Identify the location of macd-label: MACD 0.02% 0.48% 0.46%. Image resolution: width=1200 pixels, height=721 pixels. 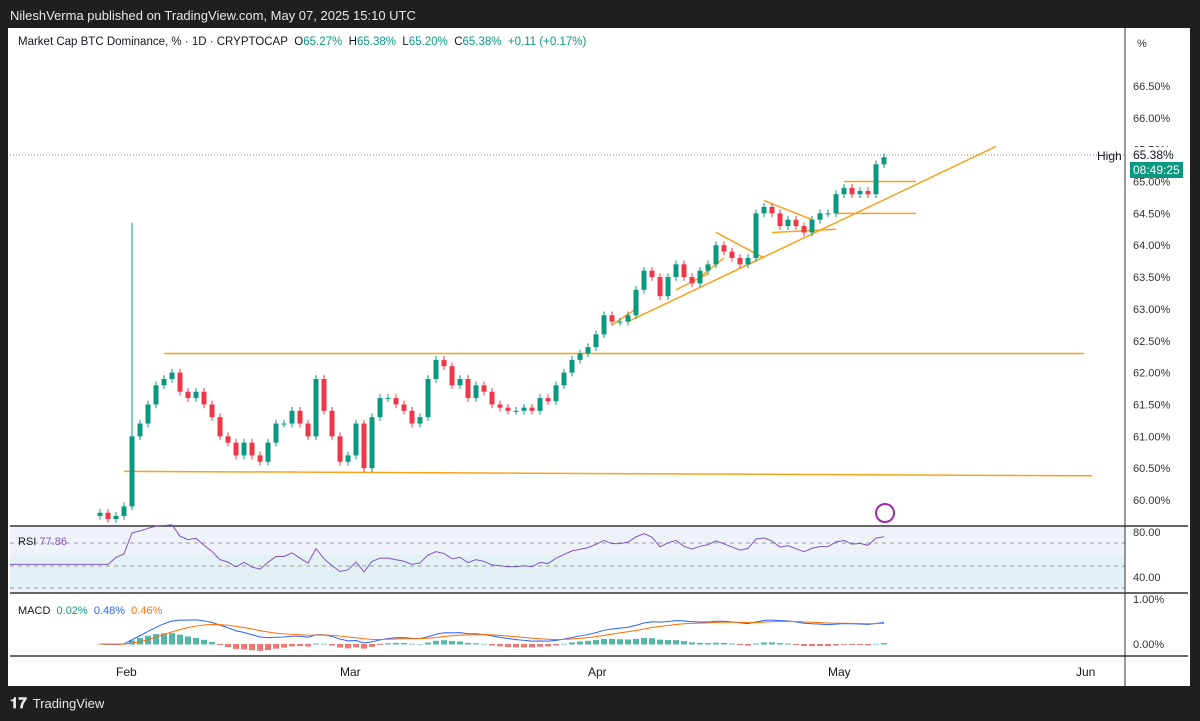
(90, 611).